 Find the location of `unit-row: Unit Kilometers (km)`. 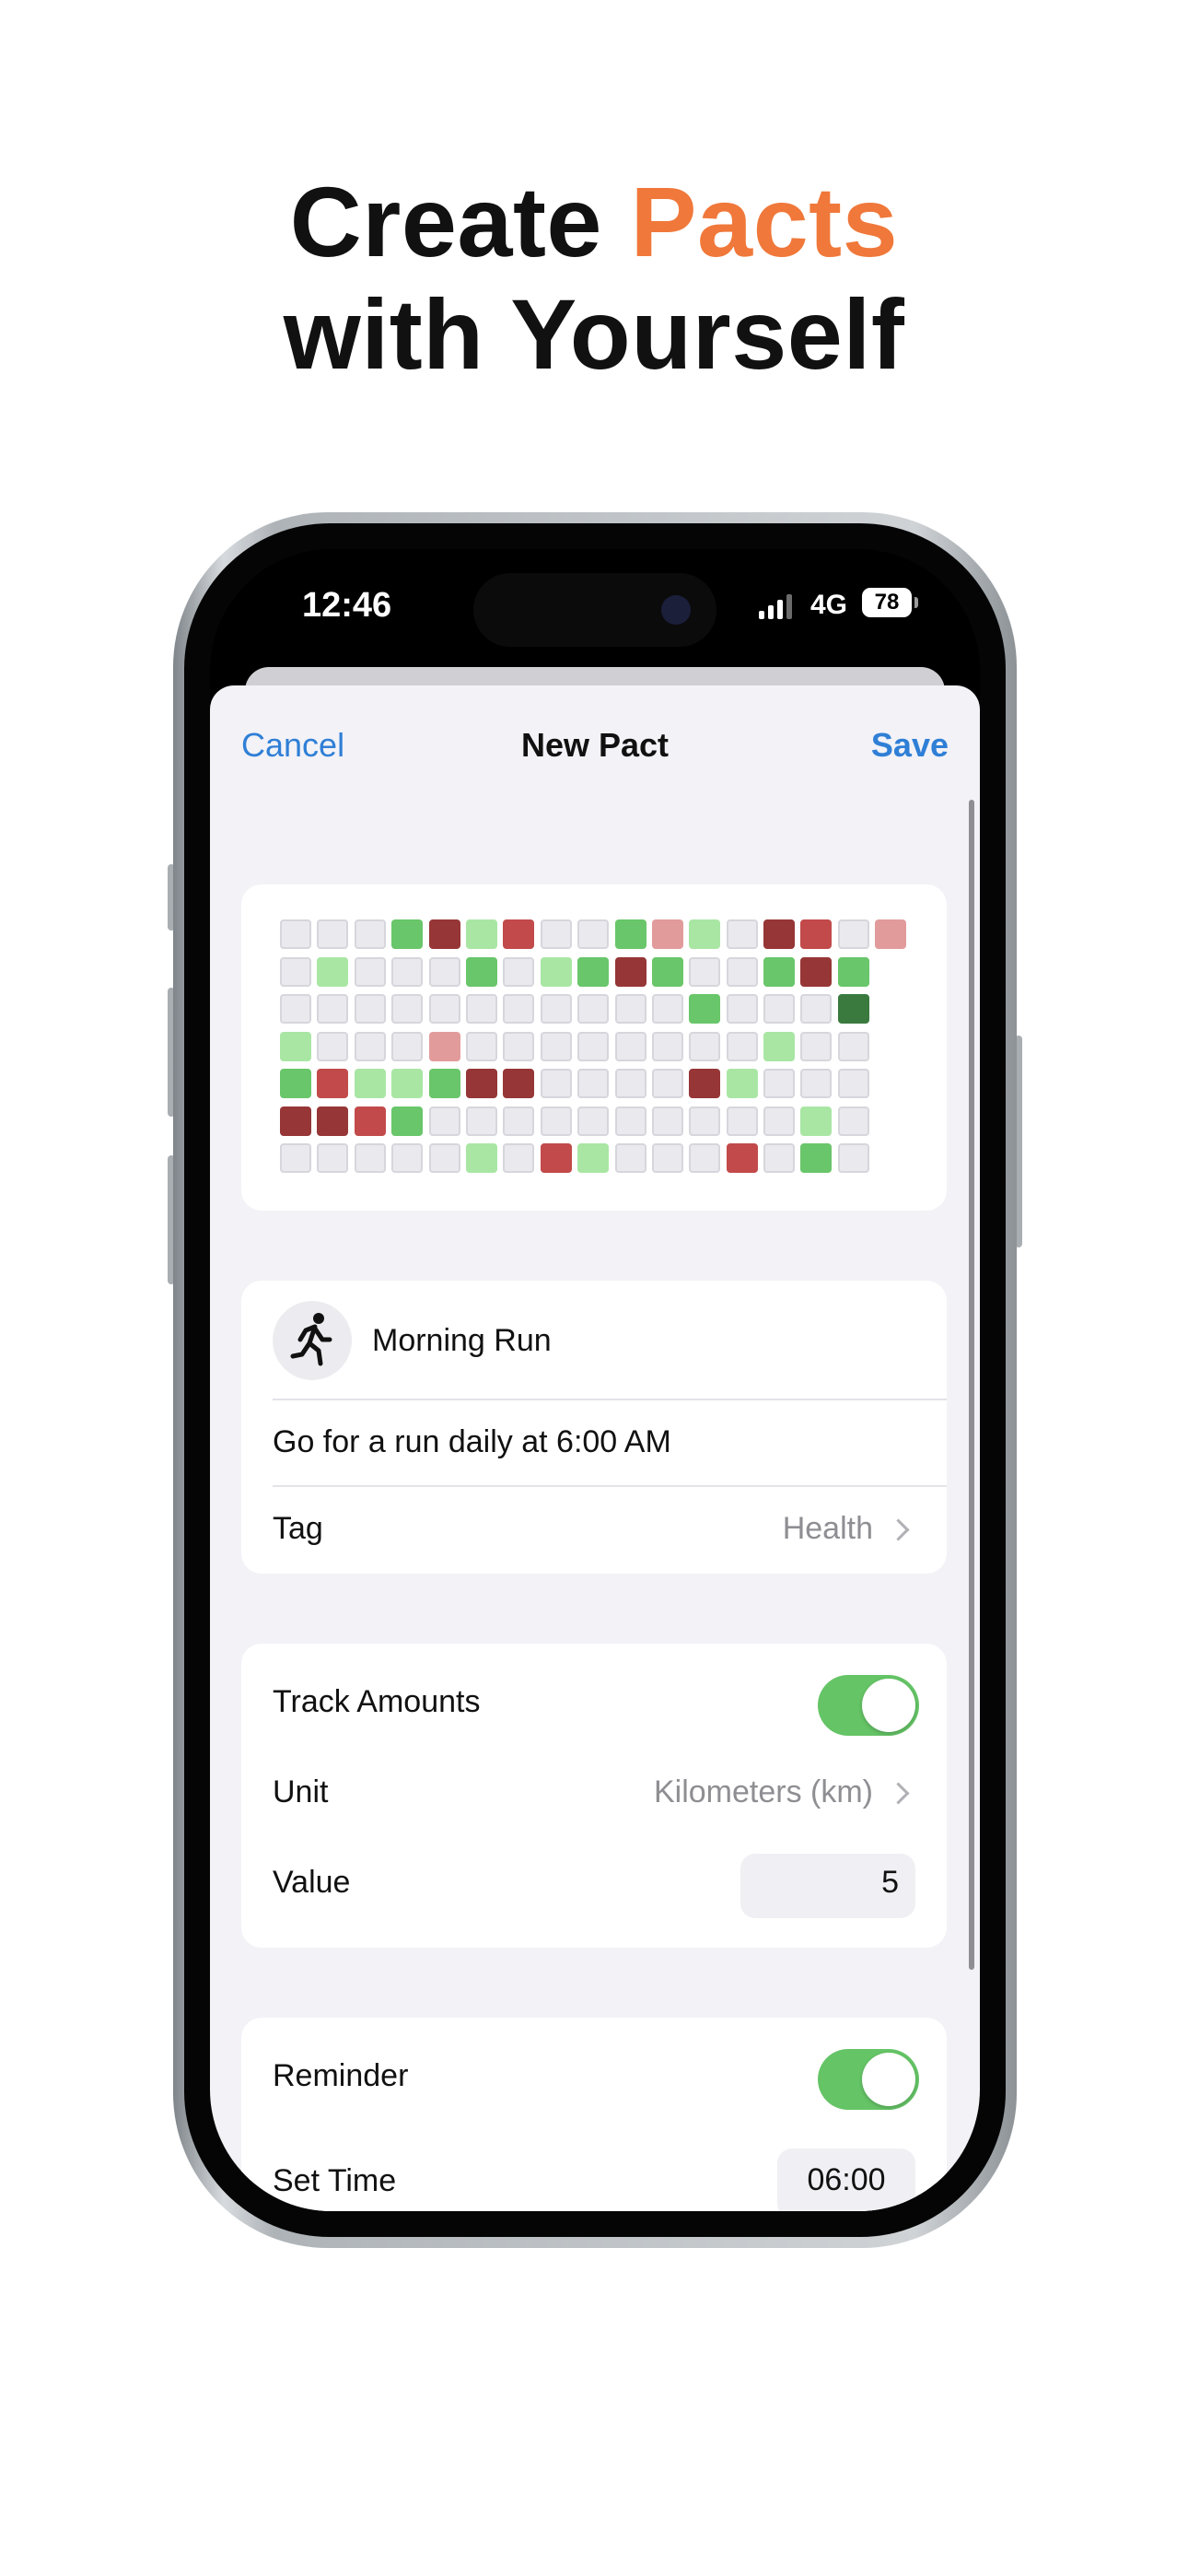

unit-row: Unit Kilometers (km) is located at coordinates (594, 1793).